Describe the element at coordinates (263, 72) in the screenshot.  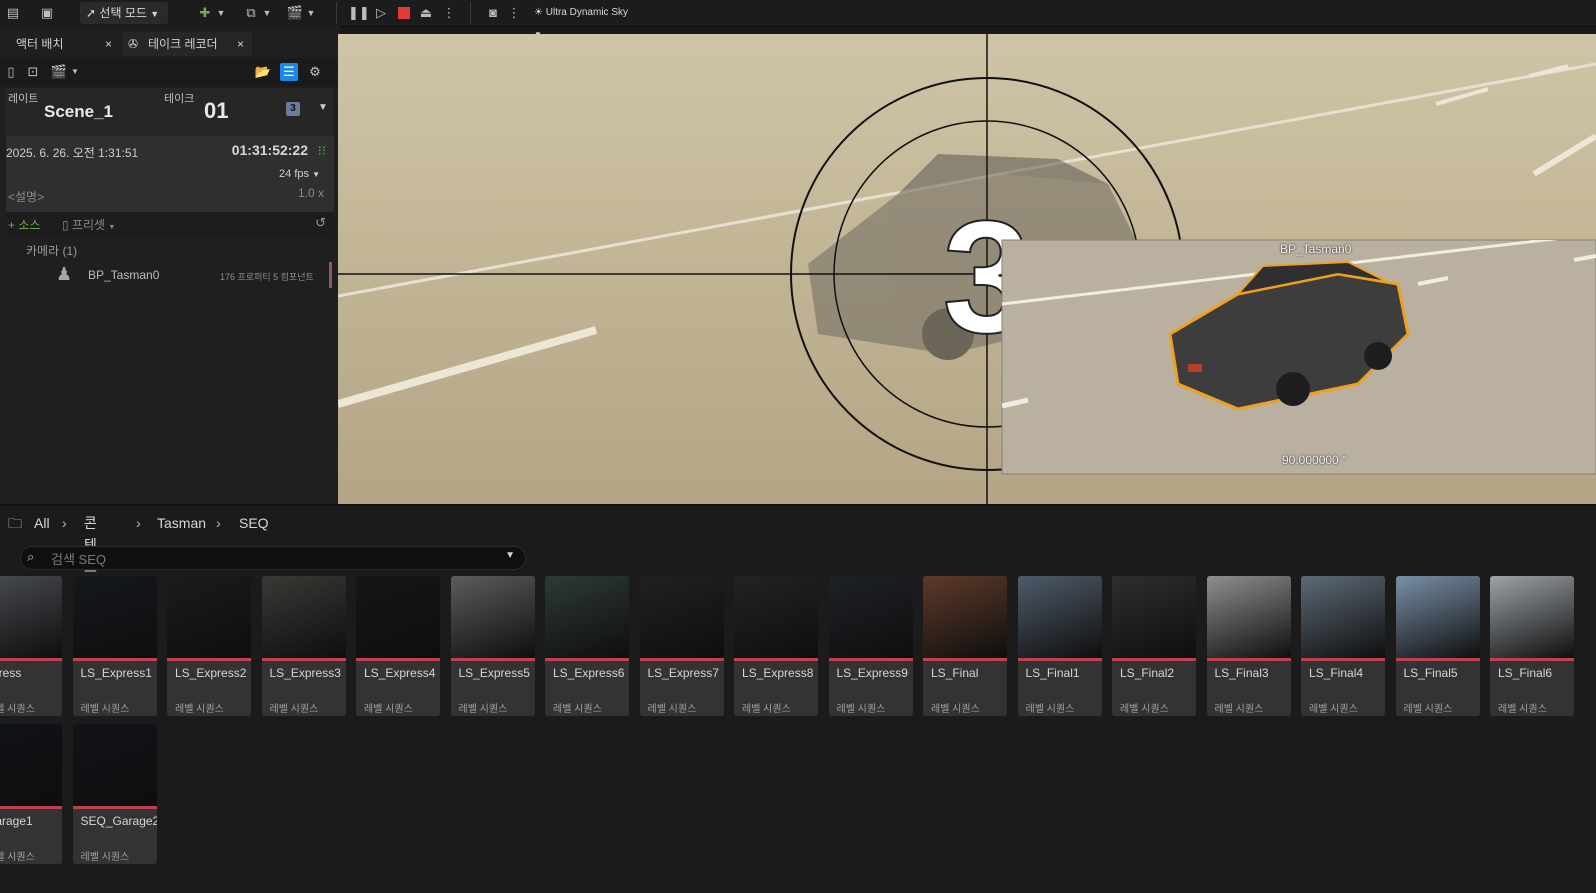
I see `folder-icon: 📂` at that location.